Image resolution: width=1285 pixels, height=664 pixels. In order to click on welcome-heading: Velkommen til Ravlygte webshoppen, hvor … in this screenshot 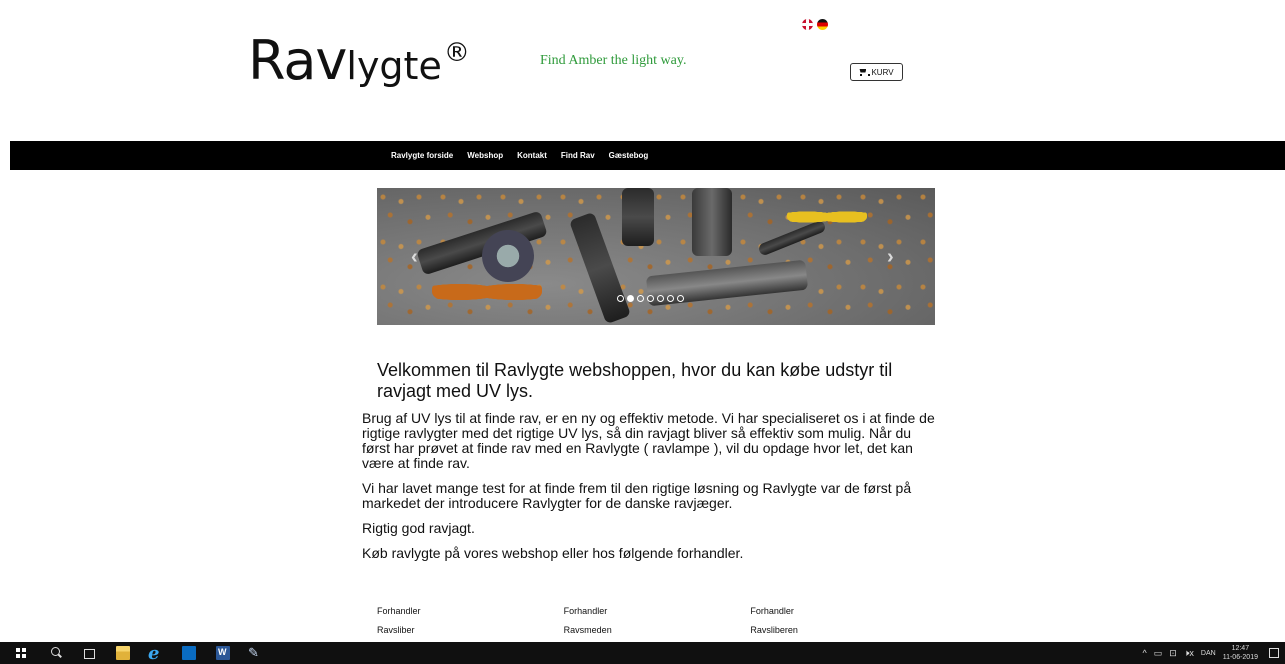, I will do `click(635, 380)`.